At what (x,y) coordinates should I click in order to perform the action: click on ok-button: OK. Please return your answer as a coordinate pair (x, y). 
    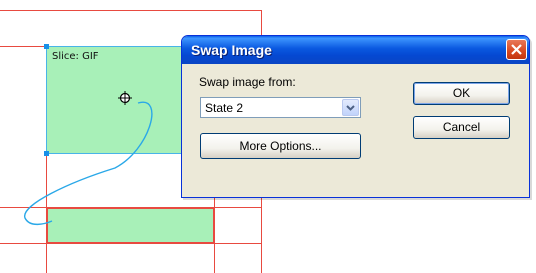
    Looking at the image, I should click on (461, 93).